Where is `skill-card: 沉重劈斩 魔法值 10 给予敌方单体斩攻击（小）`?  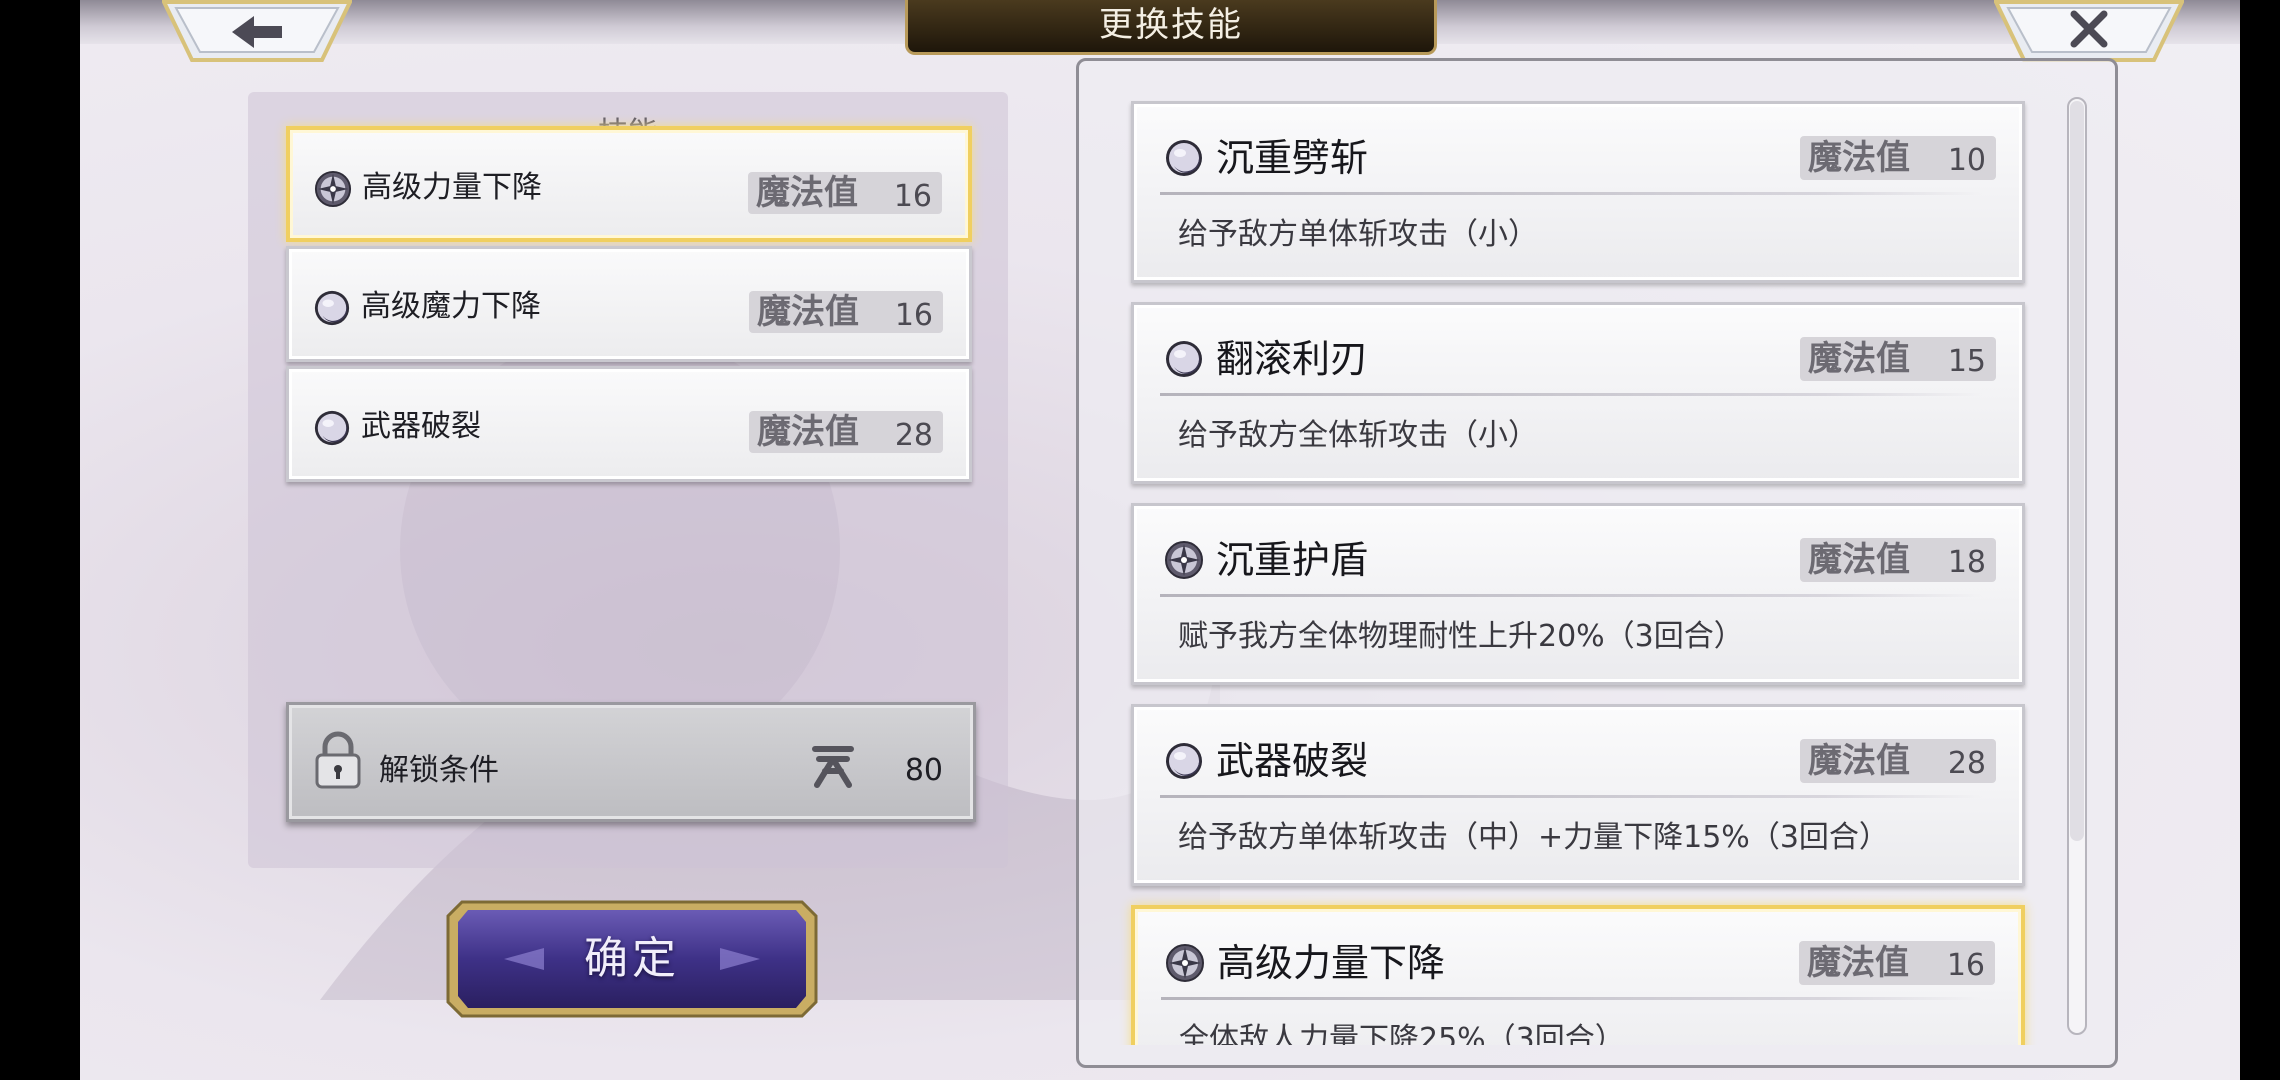
skill-card: 沉重劈斩 魔法值 10 给予敌方单体斩攻击（小） is located at coordinates (1578, 192).